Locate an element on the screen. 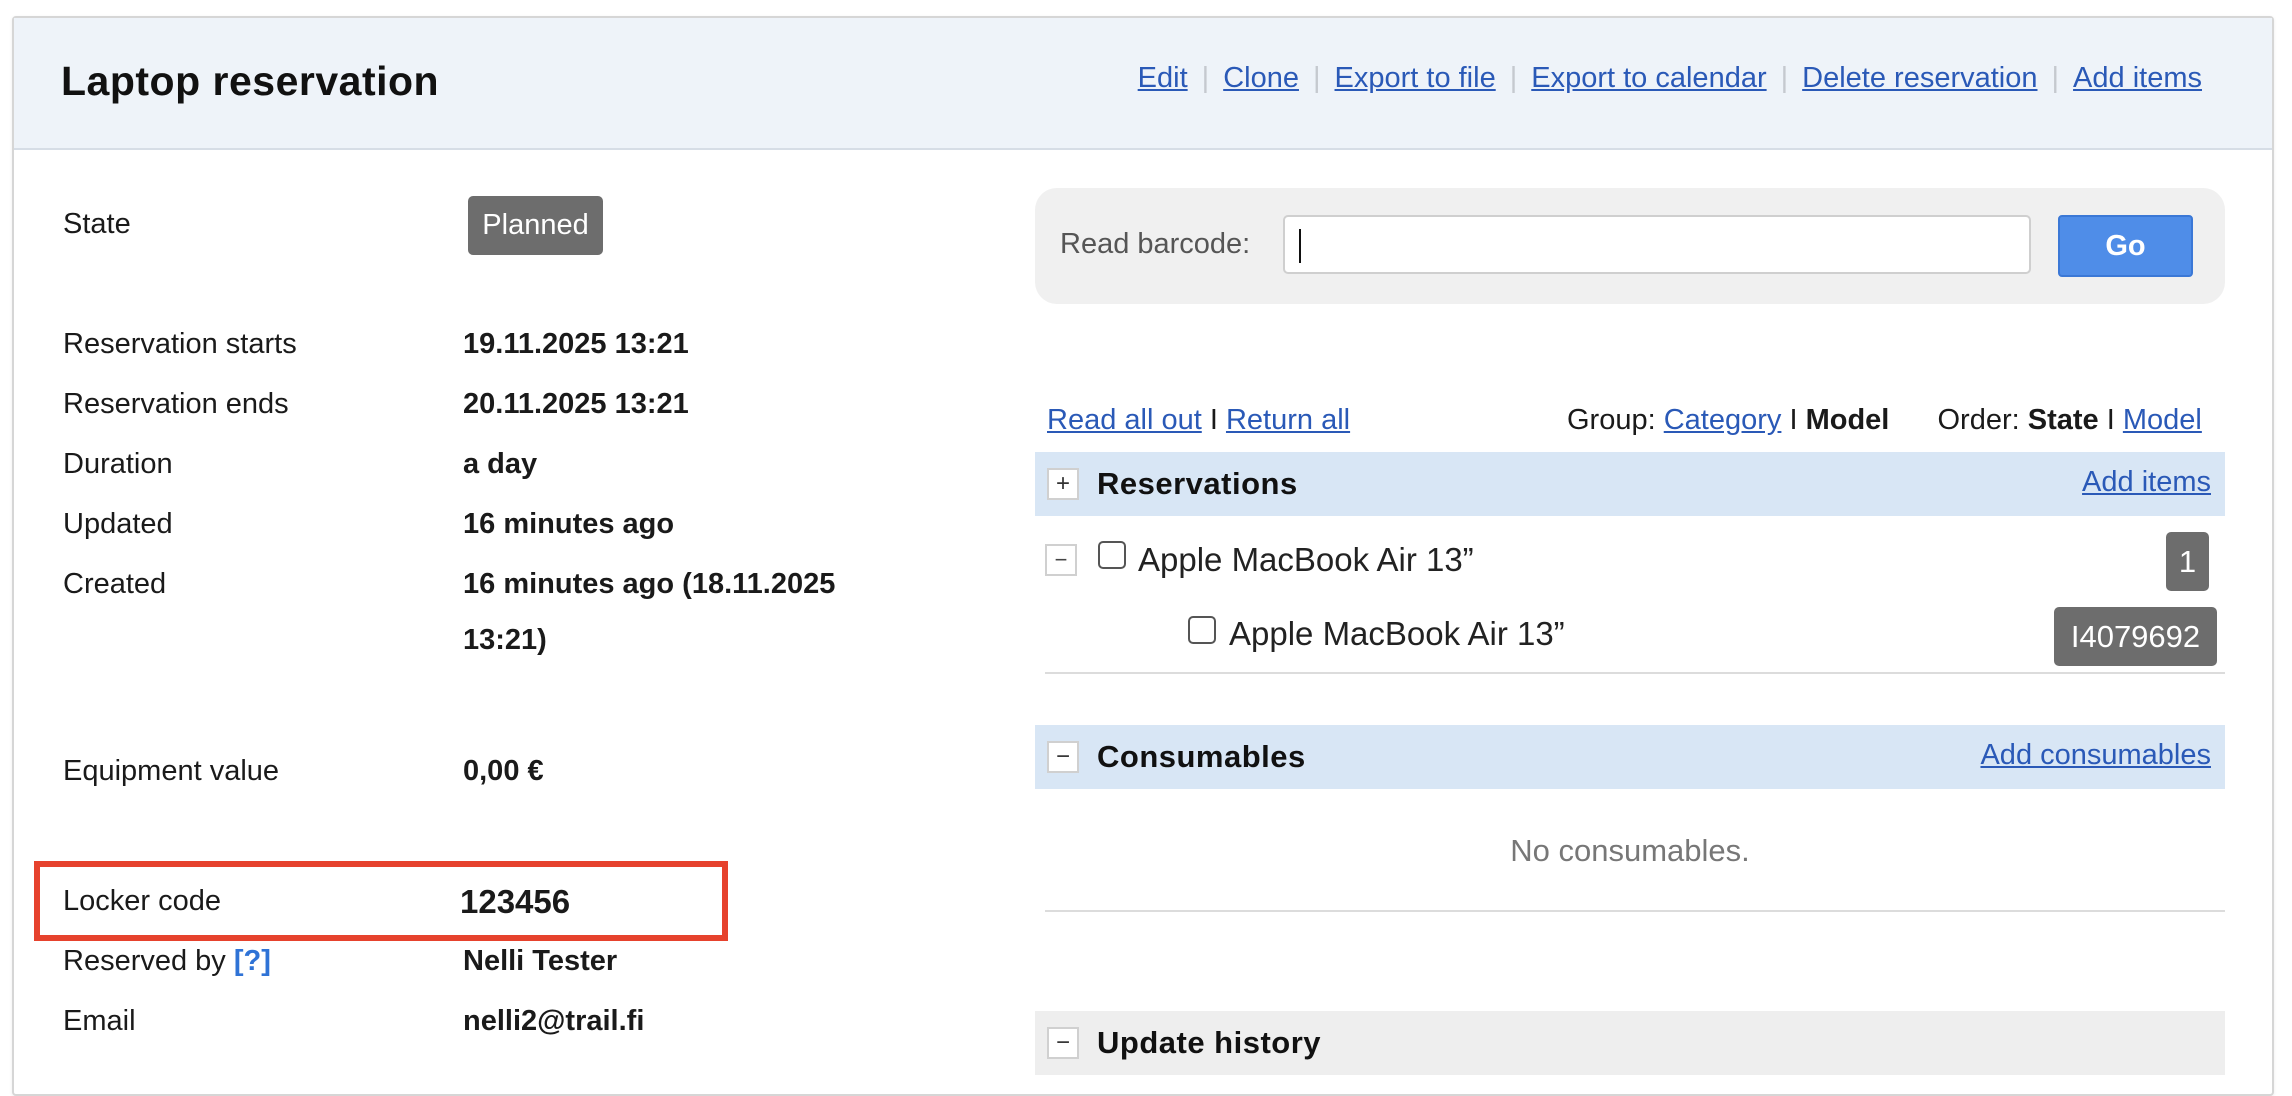 The image size is (2292, 1096). order-label: Order: is located at coordinates (1978, 420).